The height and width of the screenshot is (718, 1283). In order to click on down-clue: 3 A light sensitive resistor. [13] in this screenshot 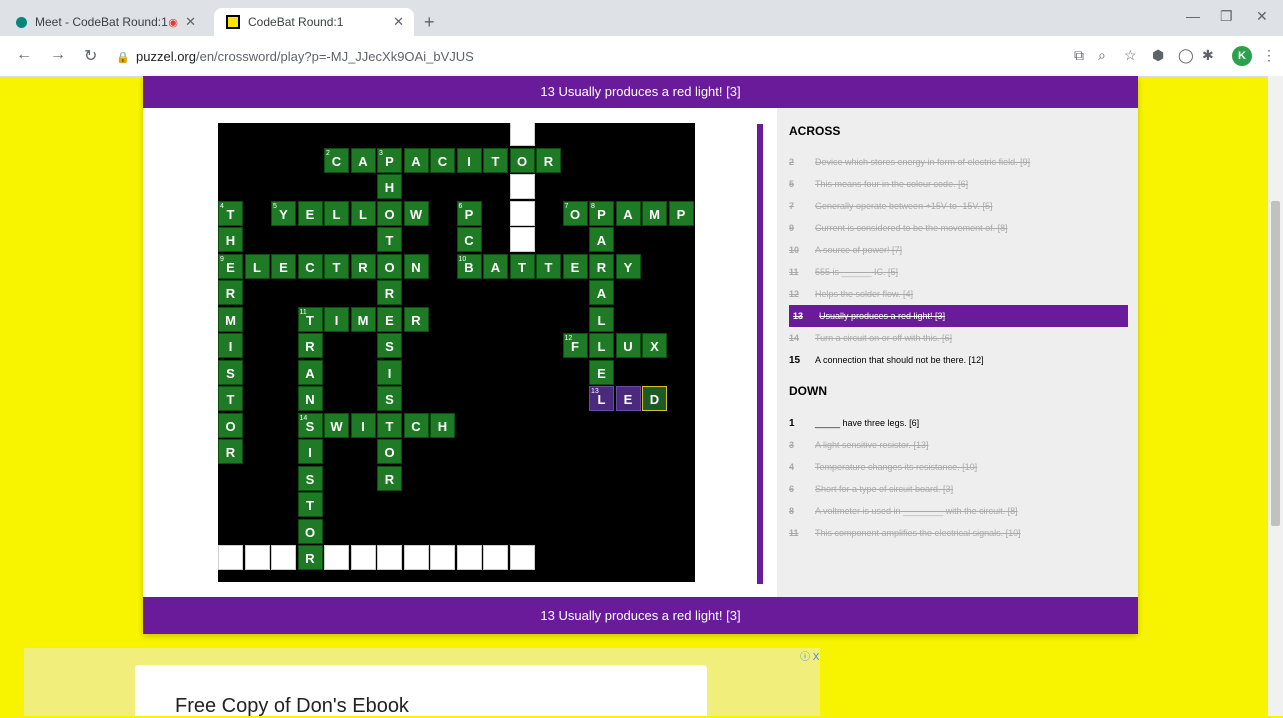, I will do `click(956, 445)`.